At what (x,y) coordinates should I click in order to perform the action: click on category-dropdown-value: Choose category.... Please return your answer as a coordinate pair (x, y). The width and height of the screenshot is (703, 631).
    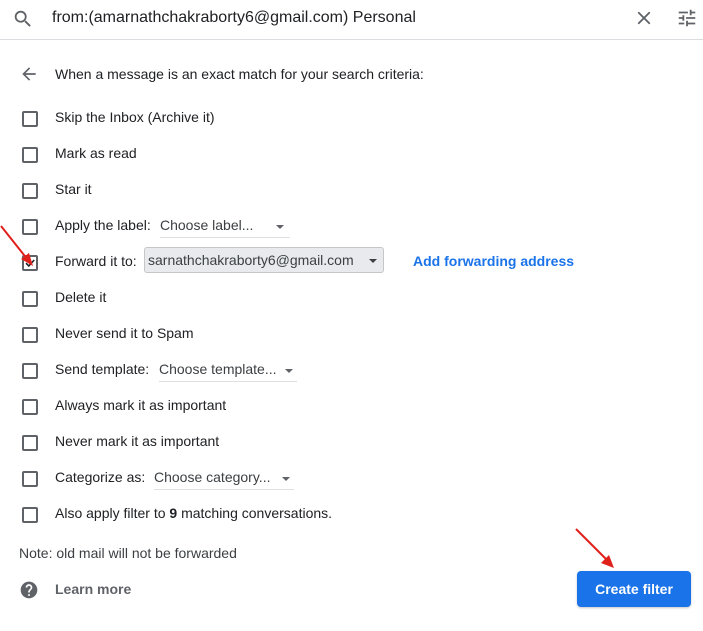
    Looking at the image, I should click on (212, 477).